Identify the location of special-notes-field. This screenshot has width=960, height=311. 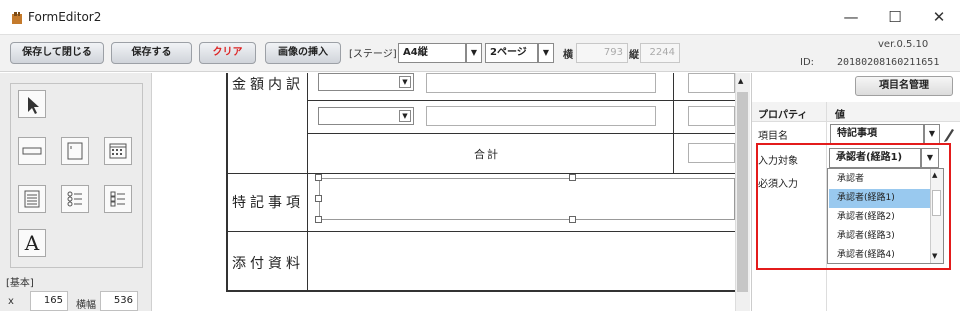
(527, 199).